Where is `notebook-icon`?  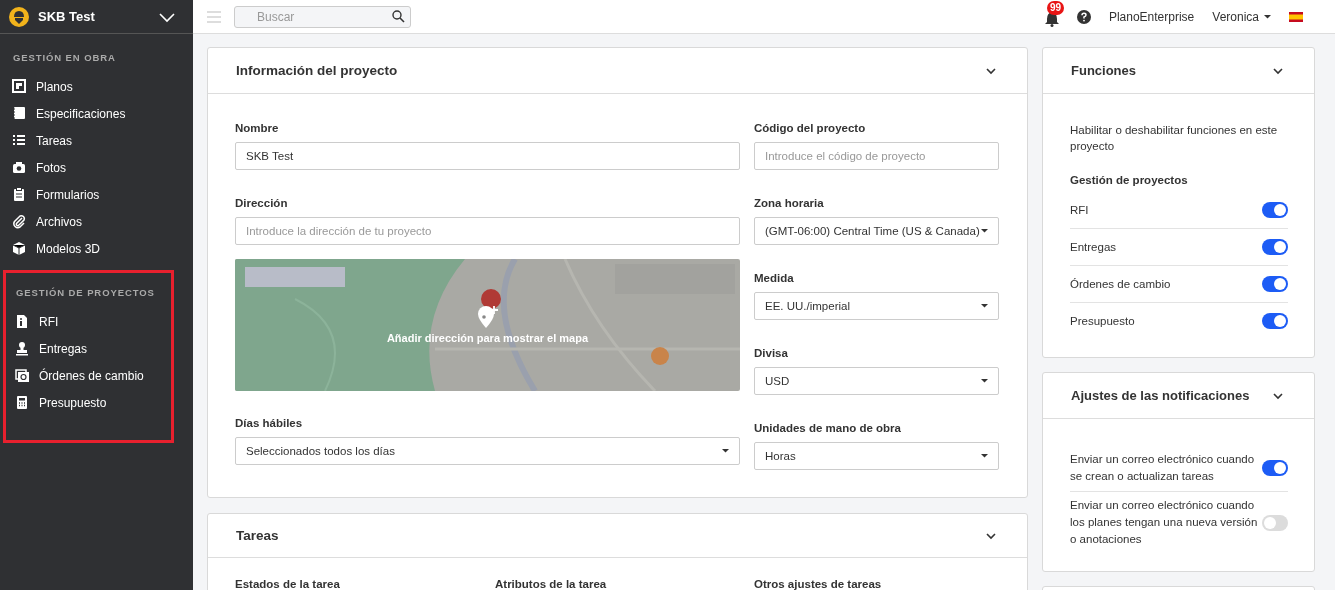 notebook-icon is located at coordinates (19, 113).